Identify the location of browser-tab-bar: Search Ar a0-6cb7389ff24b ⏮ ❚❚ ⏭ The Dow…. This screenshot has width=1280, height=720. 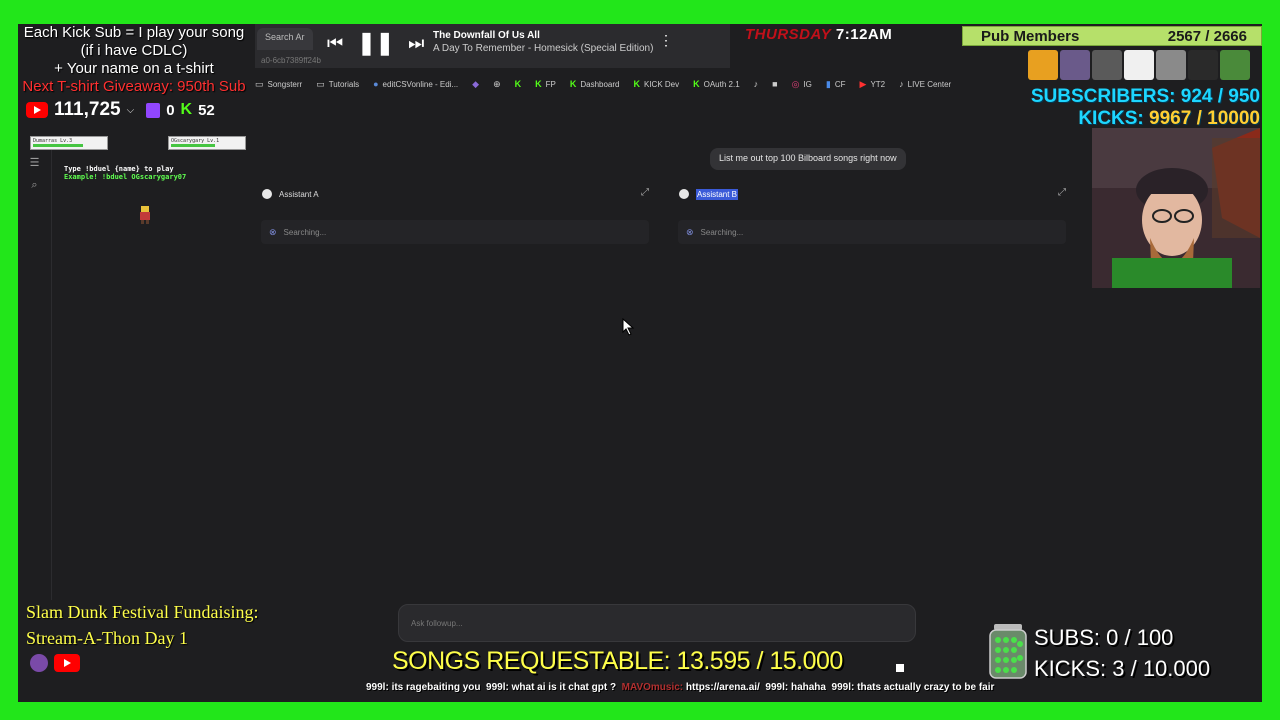
(492, 46).